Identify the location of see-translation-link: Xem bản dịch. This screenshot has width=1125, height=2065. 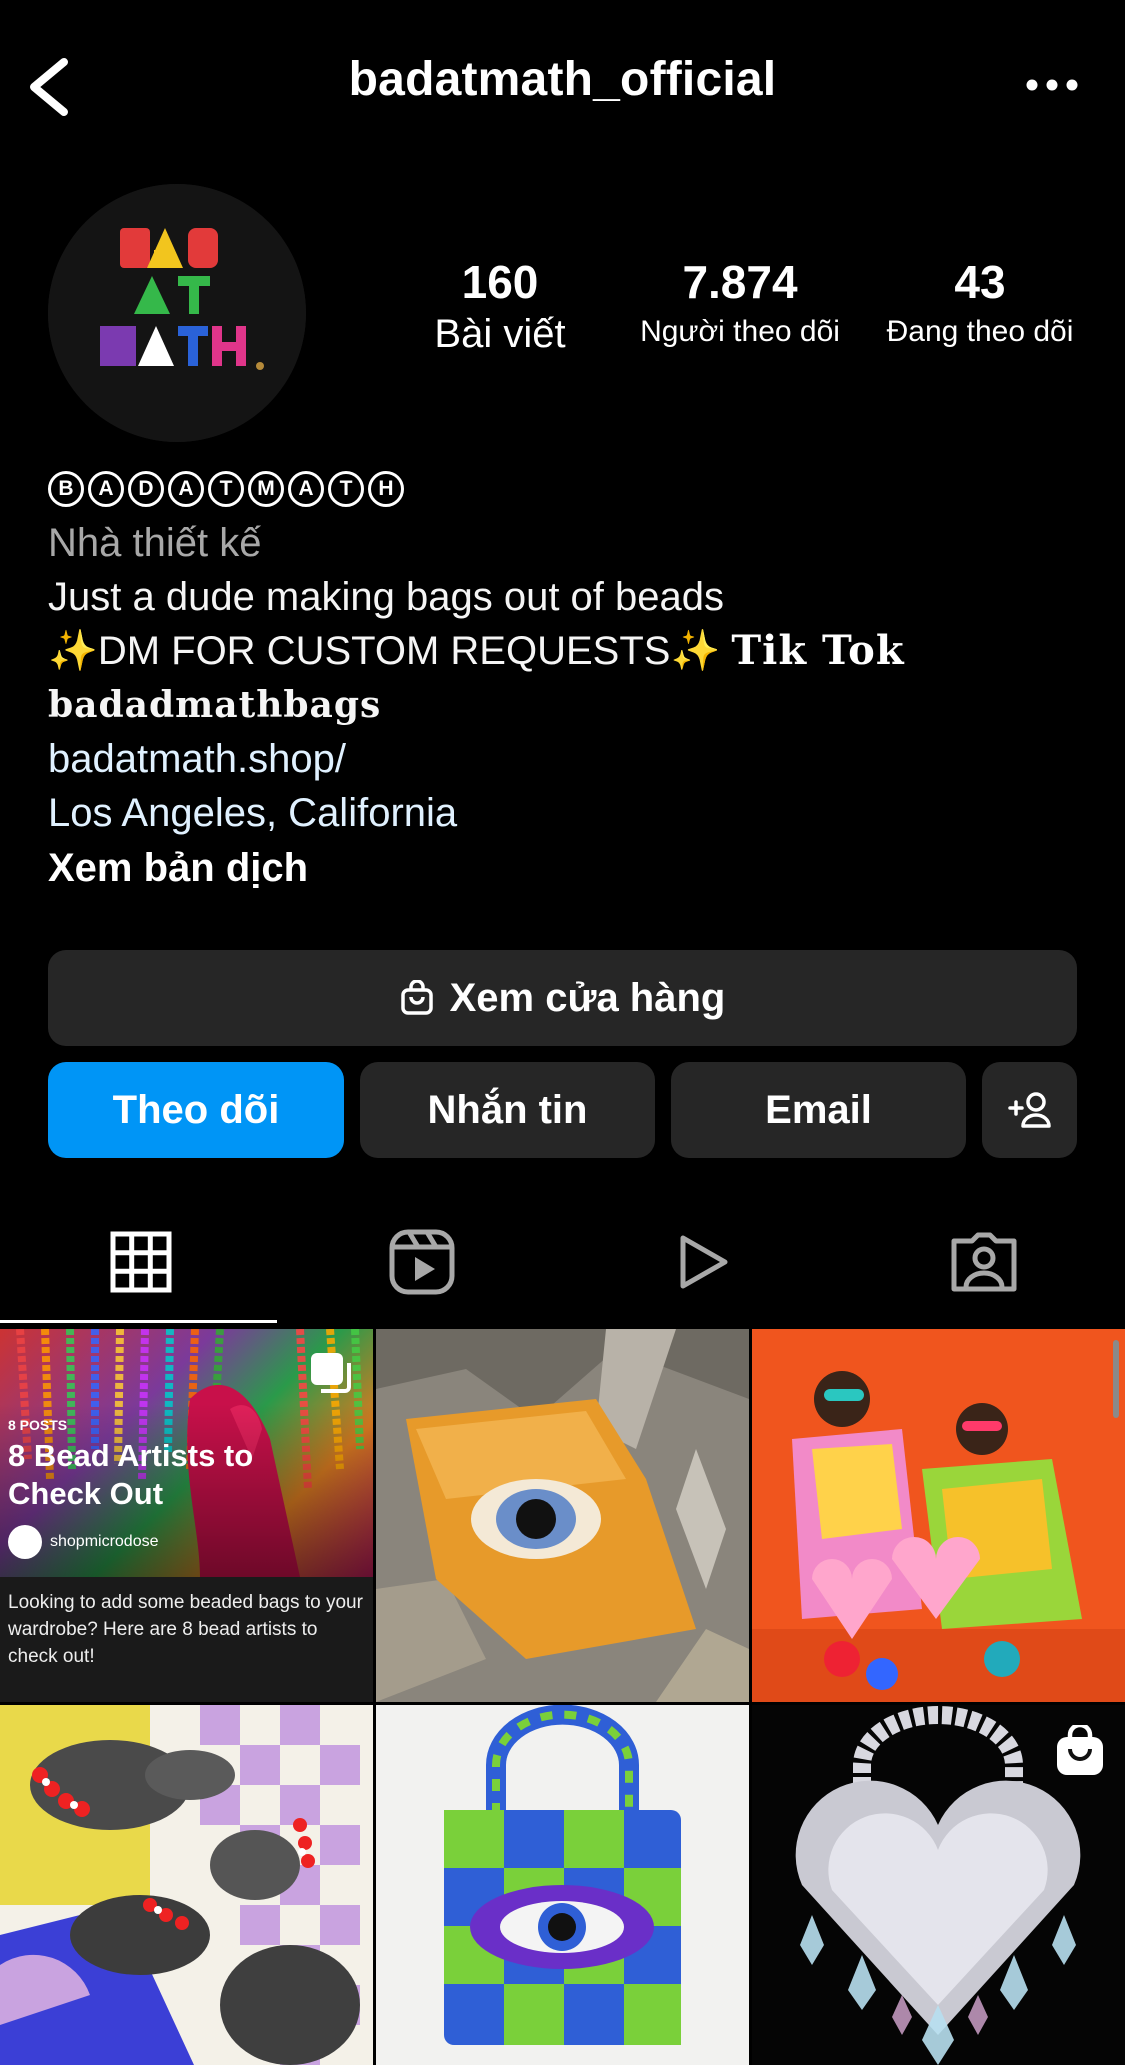
(573, 868).